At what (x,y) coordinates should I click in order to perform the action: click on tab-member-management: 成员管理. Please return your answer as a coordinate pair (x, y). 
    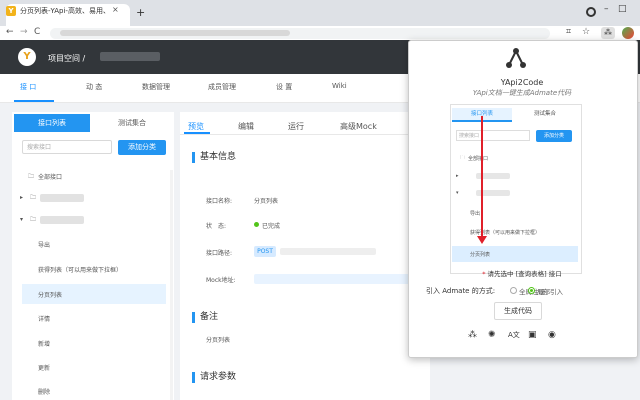
    Looking at the image, I should click on (222, 87).